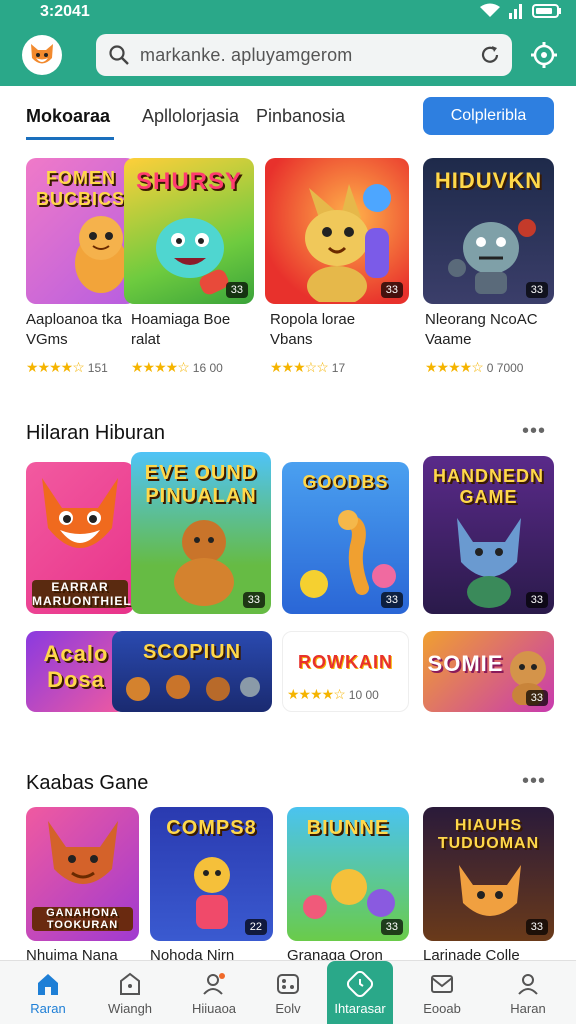 Image resolution: width=576 pixels, height=1024 pixels. Describe the element at coordinates (488, 834) in the screenshot. I see `tile-art-title: HIAUHS TUDUOMAN` at that location.